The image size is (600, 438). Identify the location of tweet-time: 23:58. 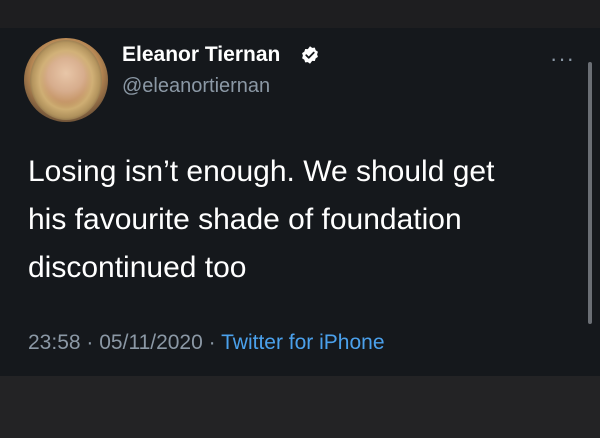
(54, 342).